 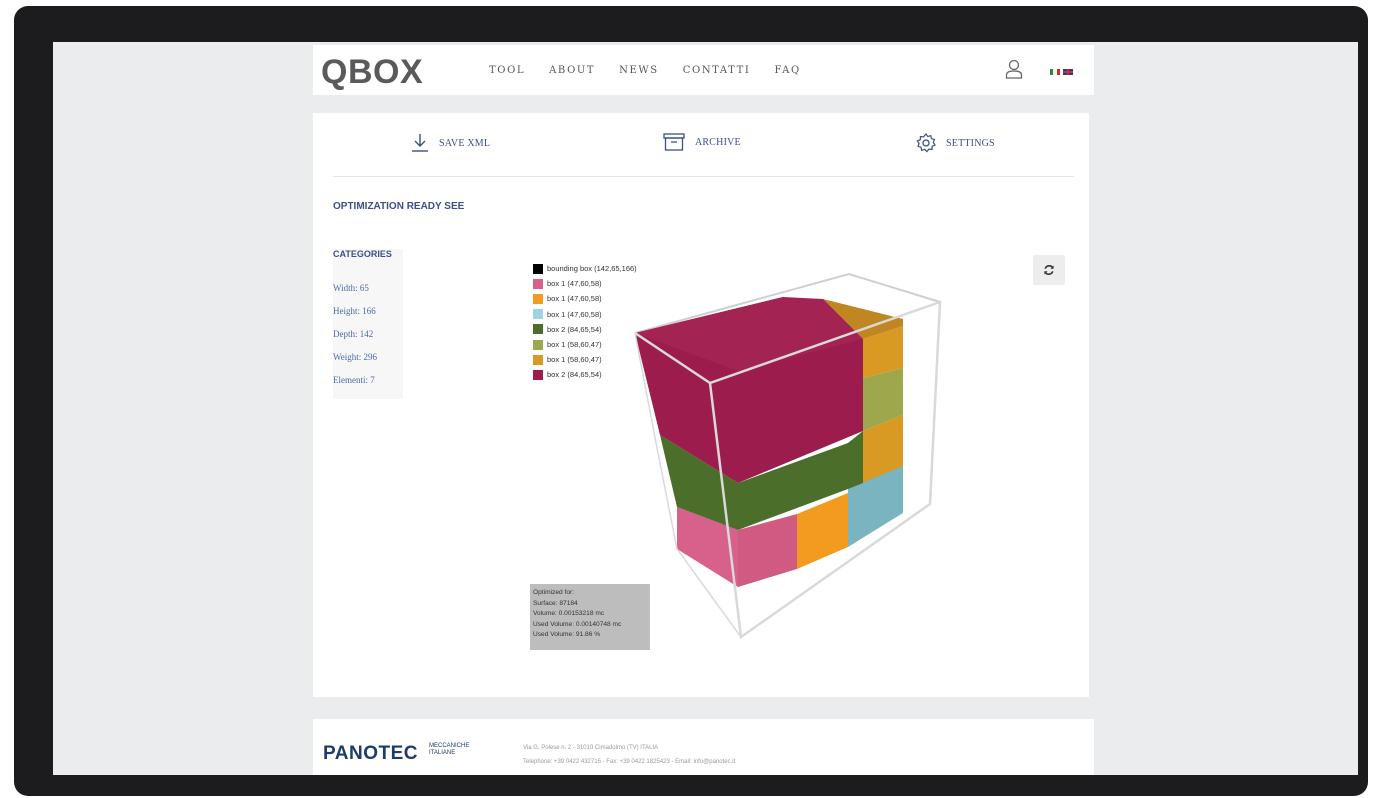 What do you see at coordinates (577, 624) in the screenshot?
I see `info-used-volume: Used Volume: 0.00140748 mc` at bounding box center [577, 624].